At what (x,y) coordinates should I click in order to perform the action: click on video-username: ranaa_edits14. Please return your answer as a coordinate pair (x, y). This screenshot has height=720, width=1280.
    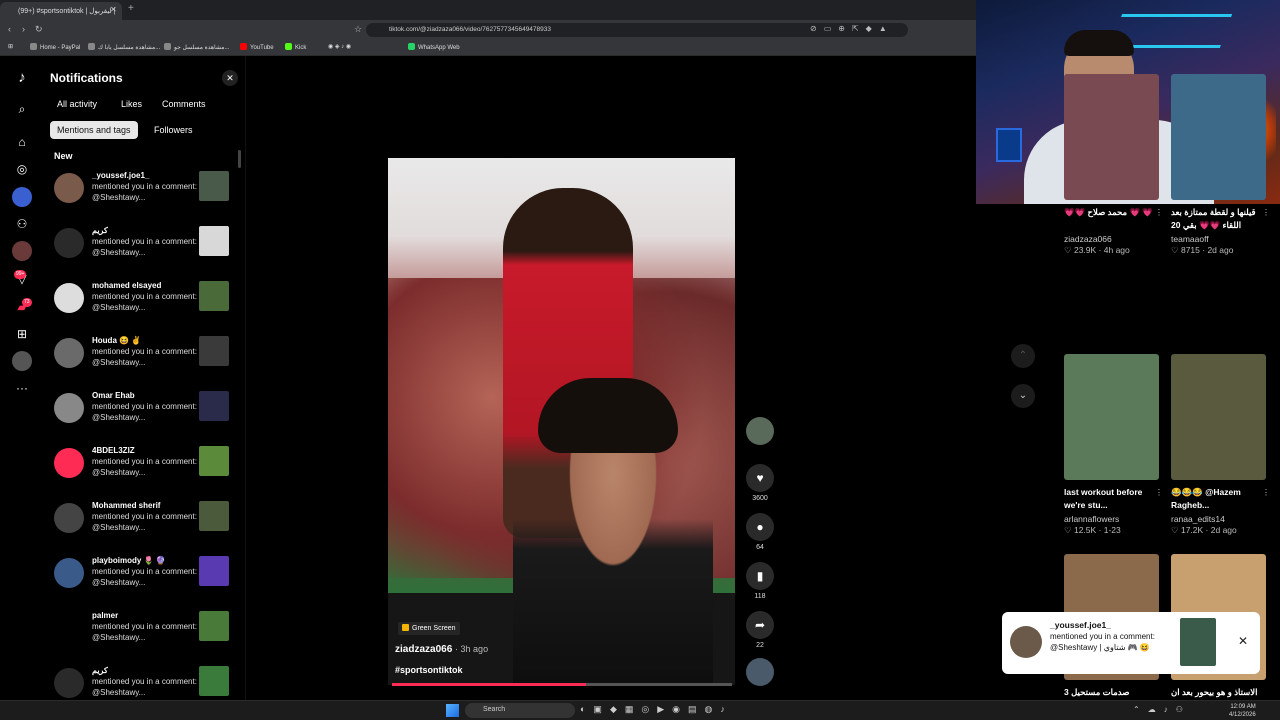
    Looking at the image, I should click on (1218, 519).